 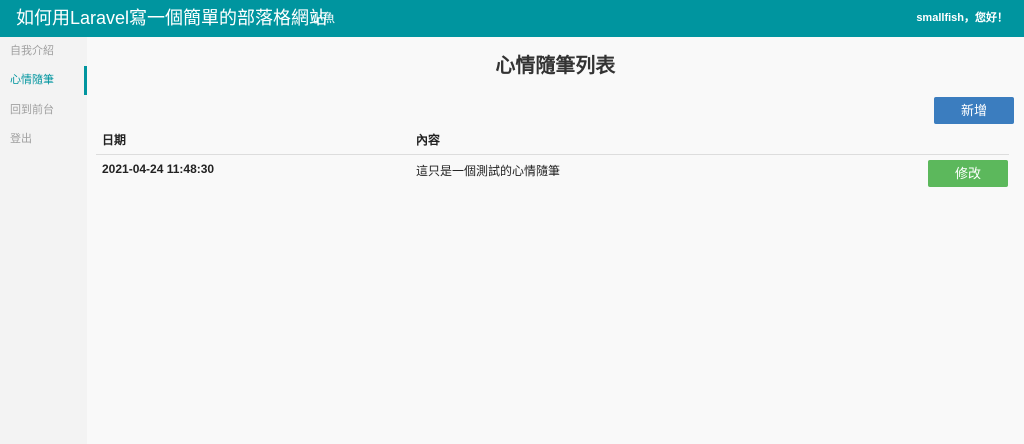 I want to click on sidebar-item-frontend: 回到前台, so click(x=43, y=110).